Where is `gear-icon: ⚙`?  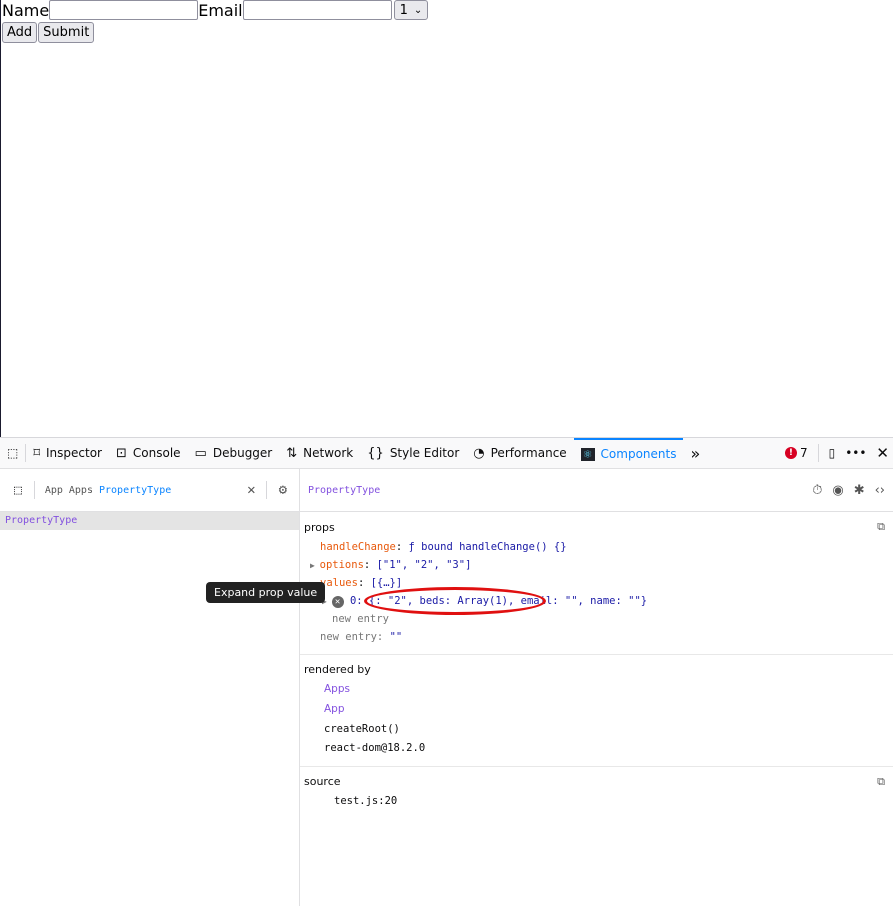 gear-icon: ⚙ is located at coordinates (283, 490).